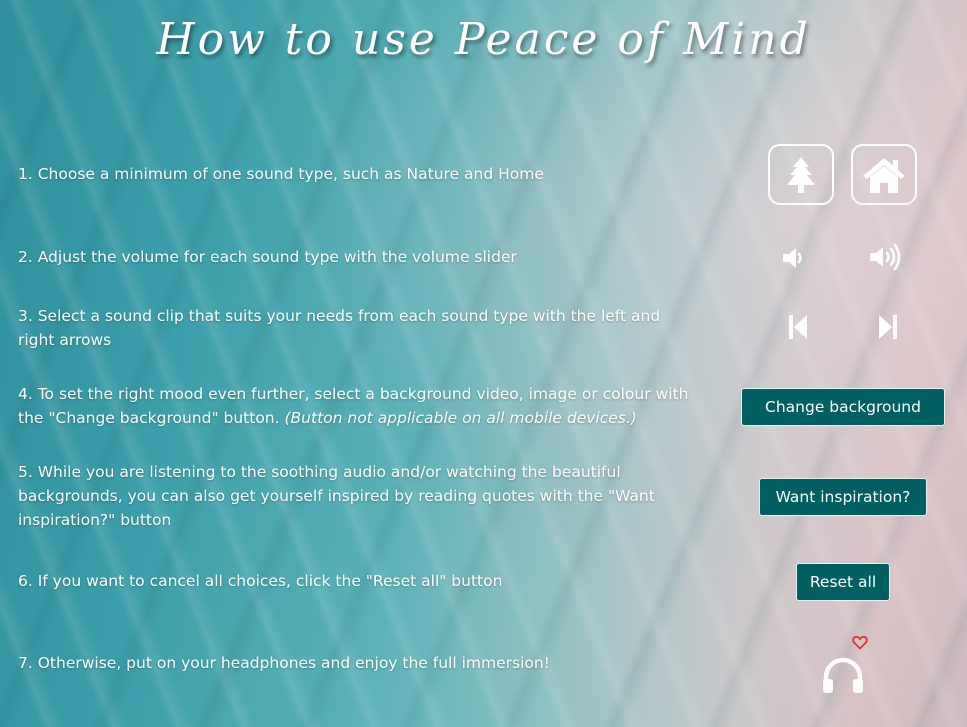 This screenshot has height=727, width=967. I want to click on volume-up-icon, so click(885, 257).